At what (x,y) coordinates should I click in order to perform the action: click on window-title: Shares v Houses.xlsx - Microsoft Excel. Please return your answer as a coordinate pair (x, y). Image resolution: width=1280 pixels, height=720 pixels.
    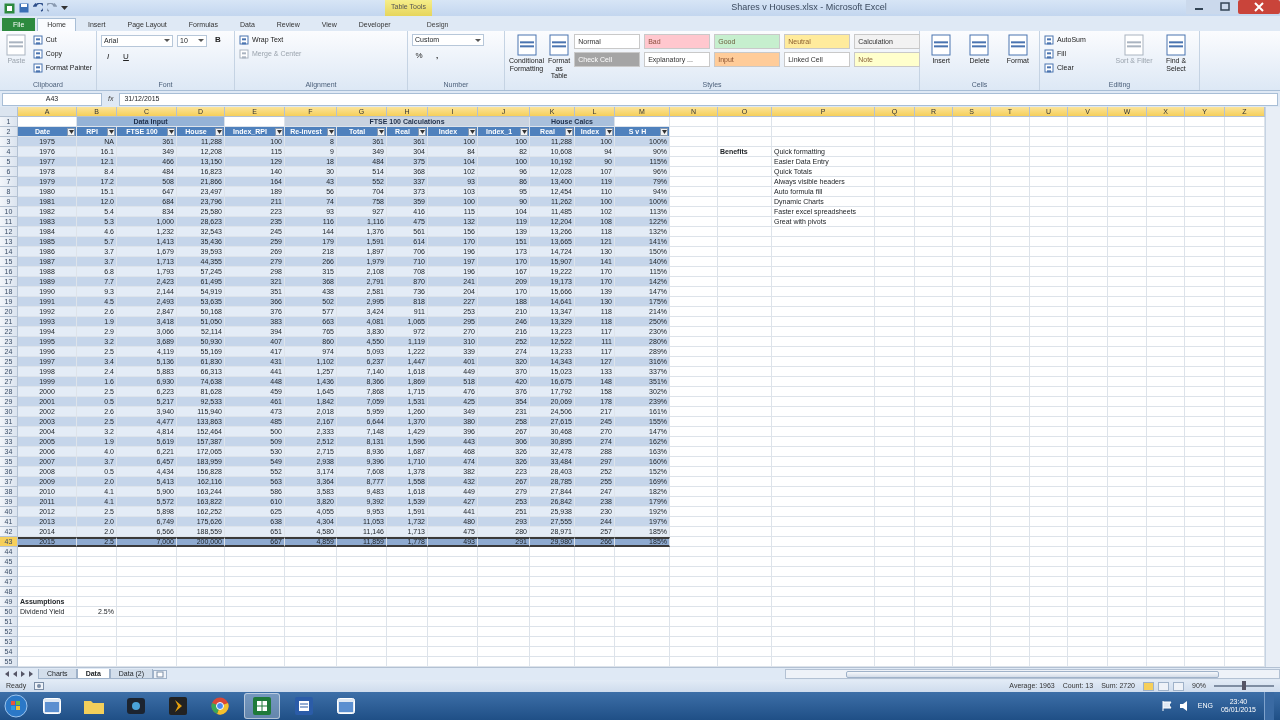
    Looking at the image, I should click on (809, 8).